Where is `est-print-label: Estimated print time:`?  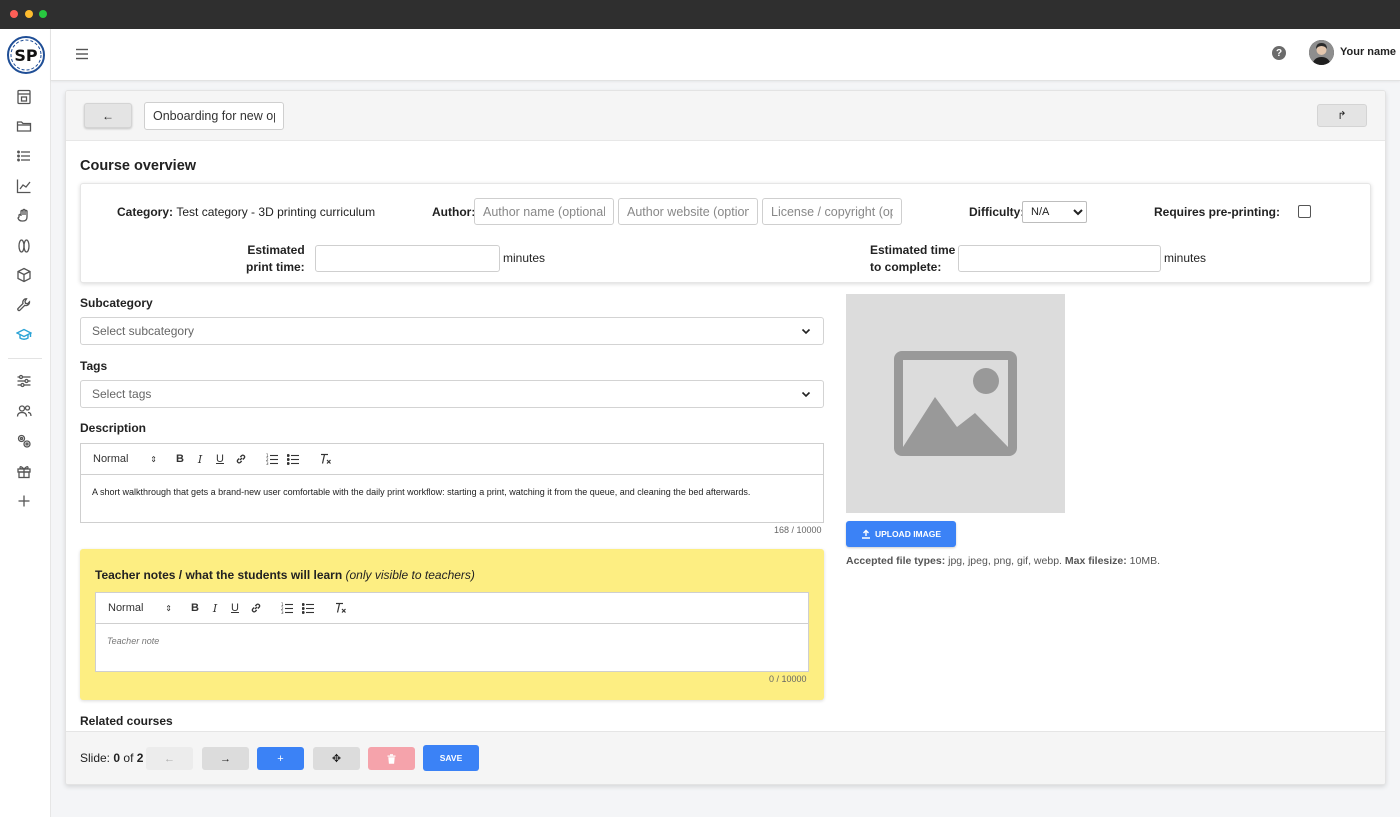
est-print-label: Estimated print time: is located at coordinates (275, 259).